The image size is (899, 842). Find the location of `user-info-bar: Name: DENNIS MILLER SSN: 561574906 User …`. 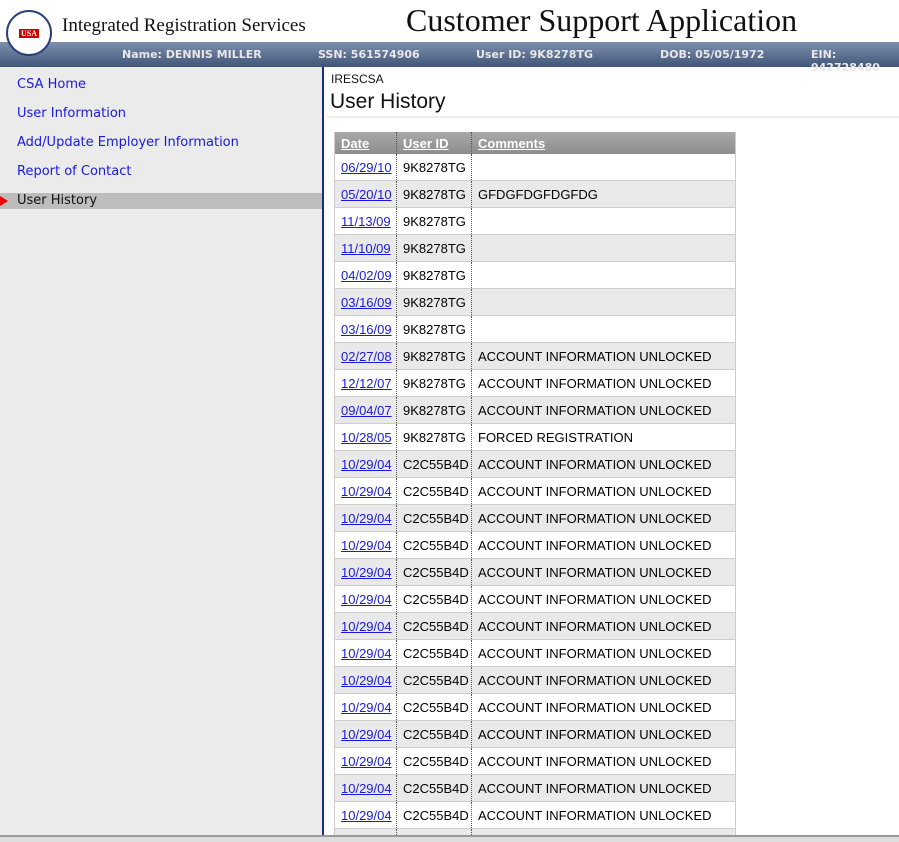

user-info-bar: Name: DENNIS MILLER SSN: 561574906 User … is located at coordinates (449, 58).